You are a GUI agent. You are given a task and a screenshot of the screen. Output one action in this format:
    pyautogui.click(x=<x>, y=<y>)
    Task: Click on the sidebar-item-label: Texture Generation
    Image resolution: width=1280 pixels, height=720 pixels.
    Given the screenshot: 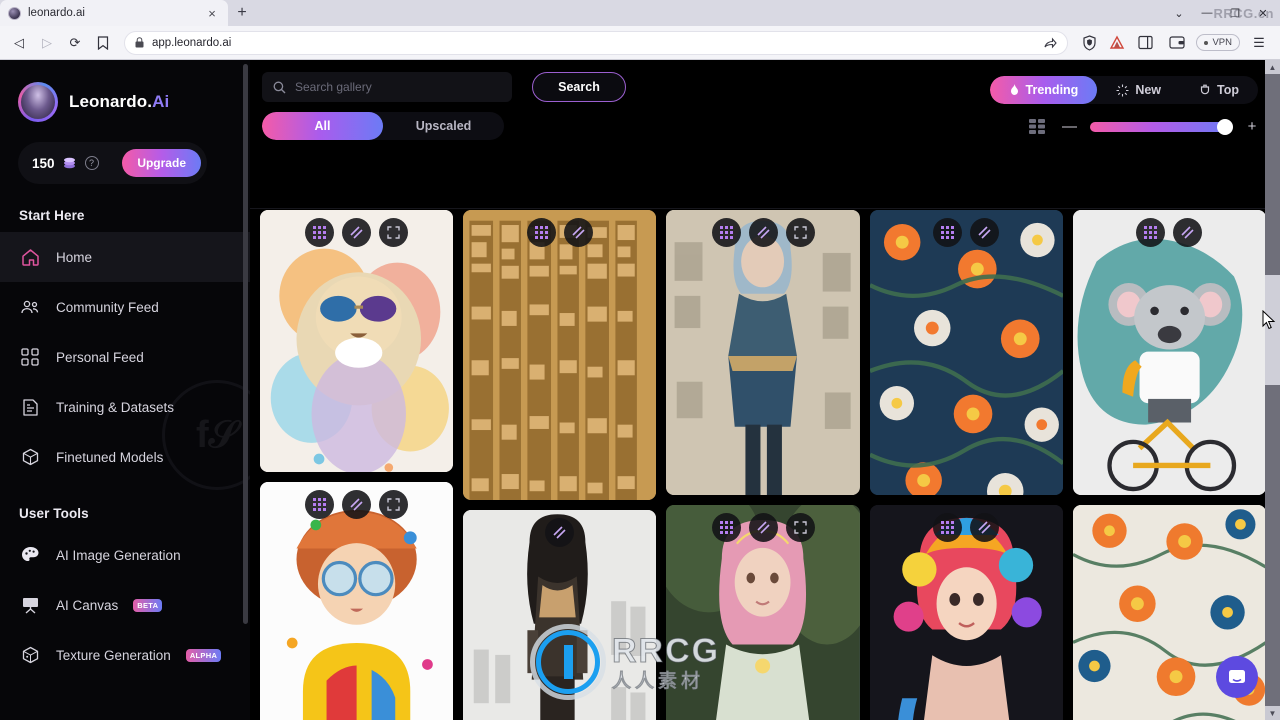 What is the action you would take?
    pyautogui.click(x=113, y=655)
    